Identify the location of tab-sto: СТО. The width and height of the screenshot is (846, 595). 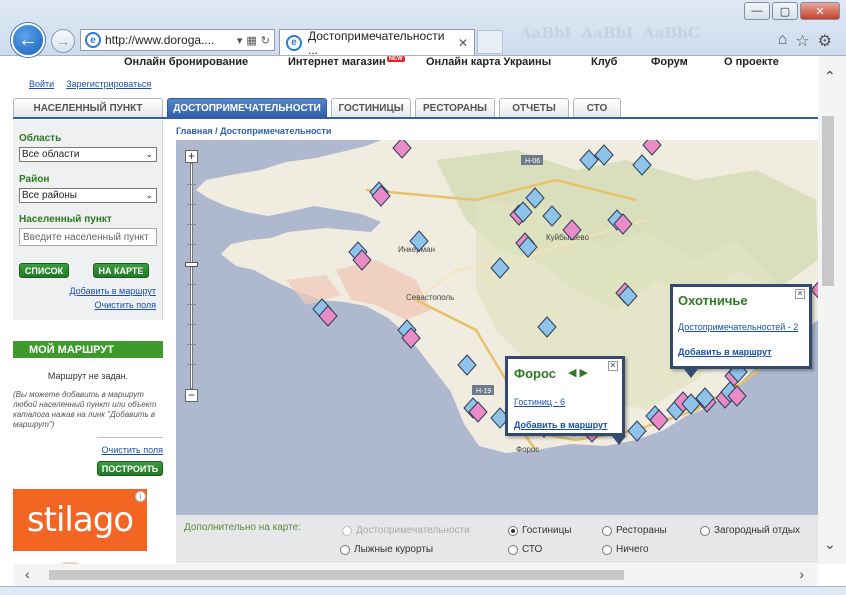
(597, 108).